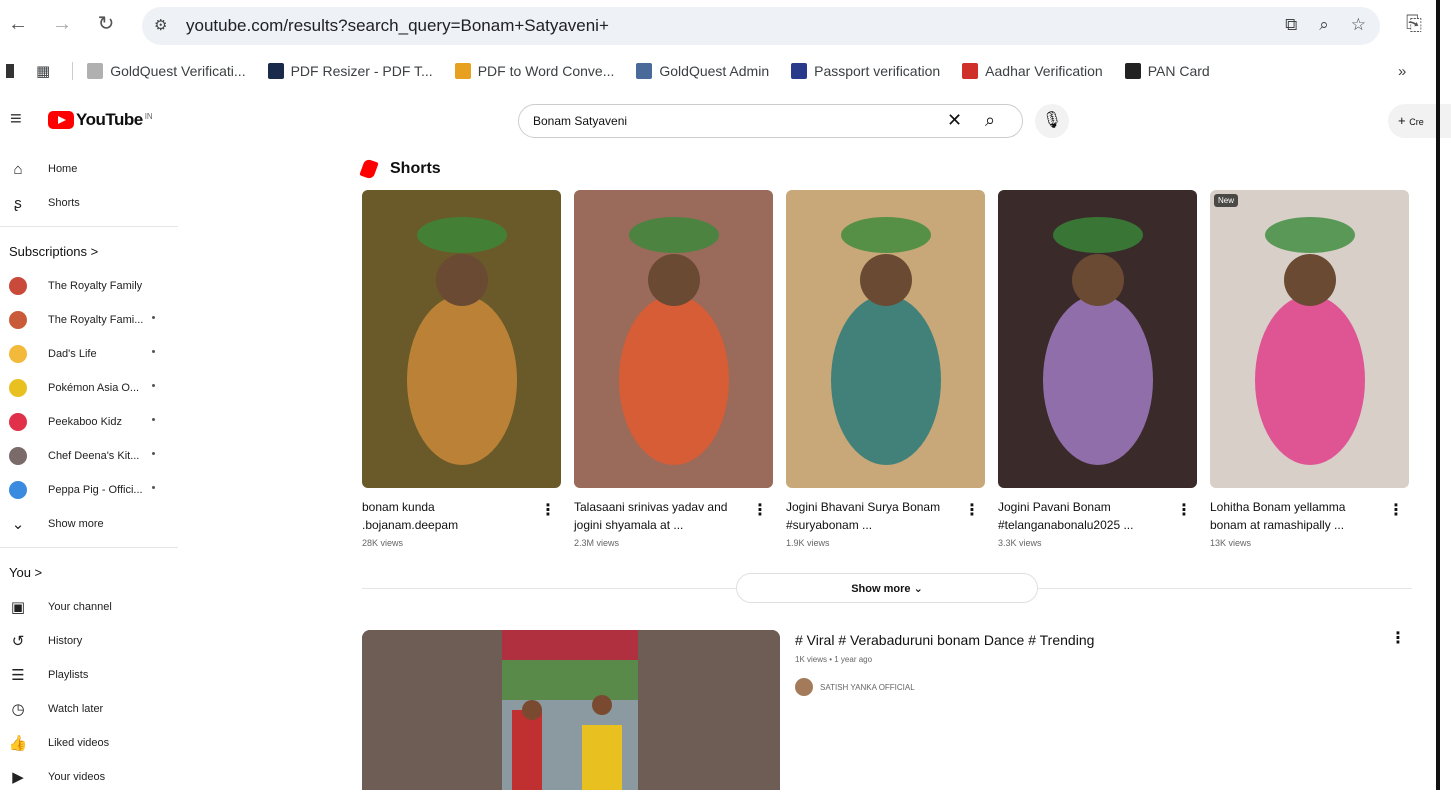  What do you see at coordinates (702, 71) in the screenshot?
I see `bookmark-item: GoldQuest Admin` at bounding box center [702, 71].